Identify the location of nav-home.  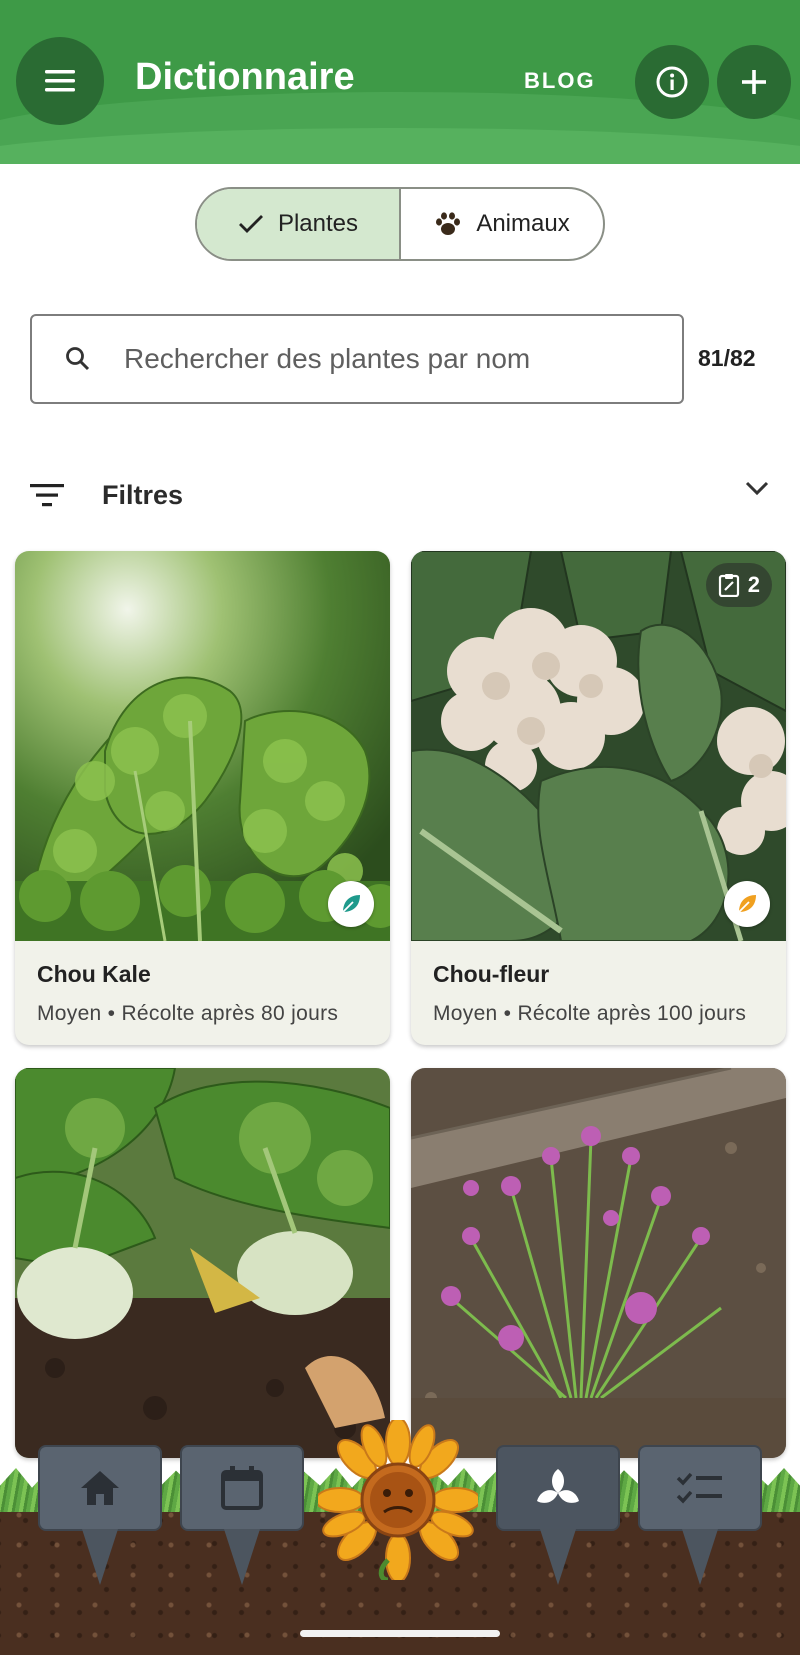
(100, 1515).